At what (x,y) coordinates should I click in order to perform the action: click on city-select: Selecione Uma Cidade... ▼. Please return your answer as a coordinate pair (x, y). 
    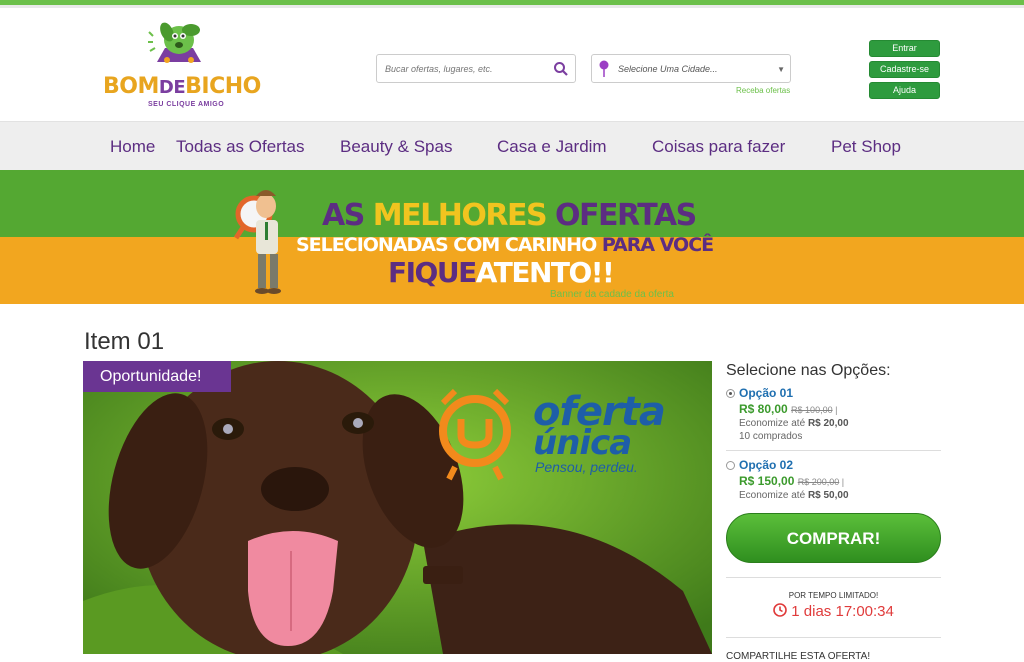
    Looking at the image, I should click on (691, 68).